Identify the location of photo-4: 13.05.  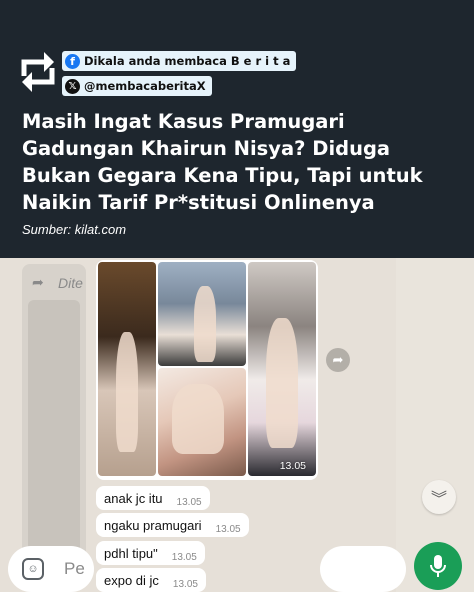
(282, 369).